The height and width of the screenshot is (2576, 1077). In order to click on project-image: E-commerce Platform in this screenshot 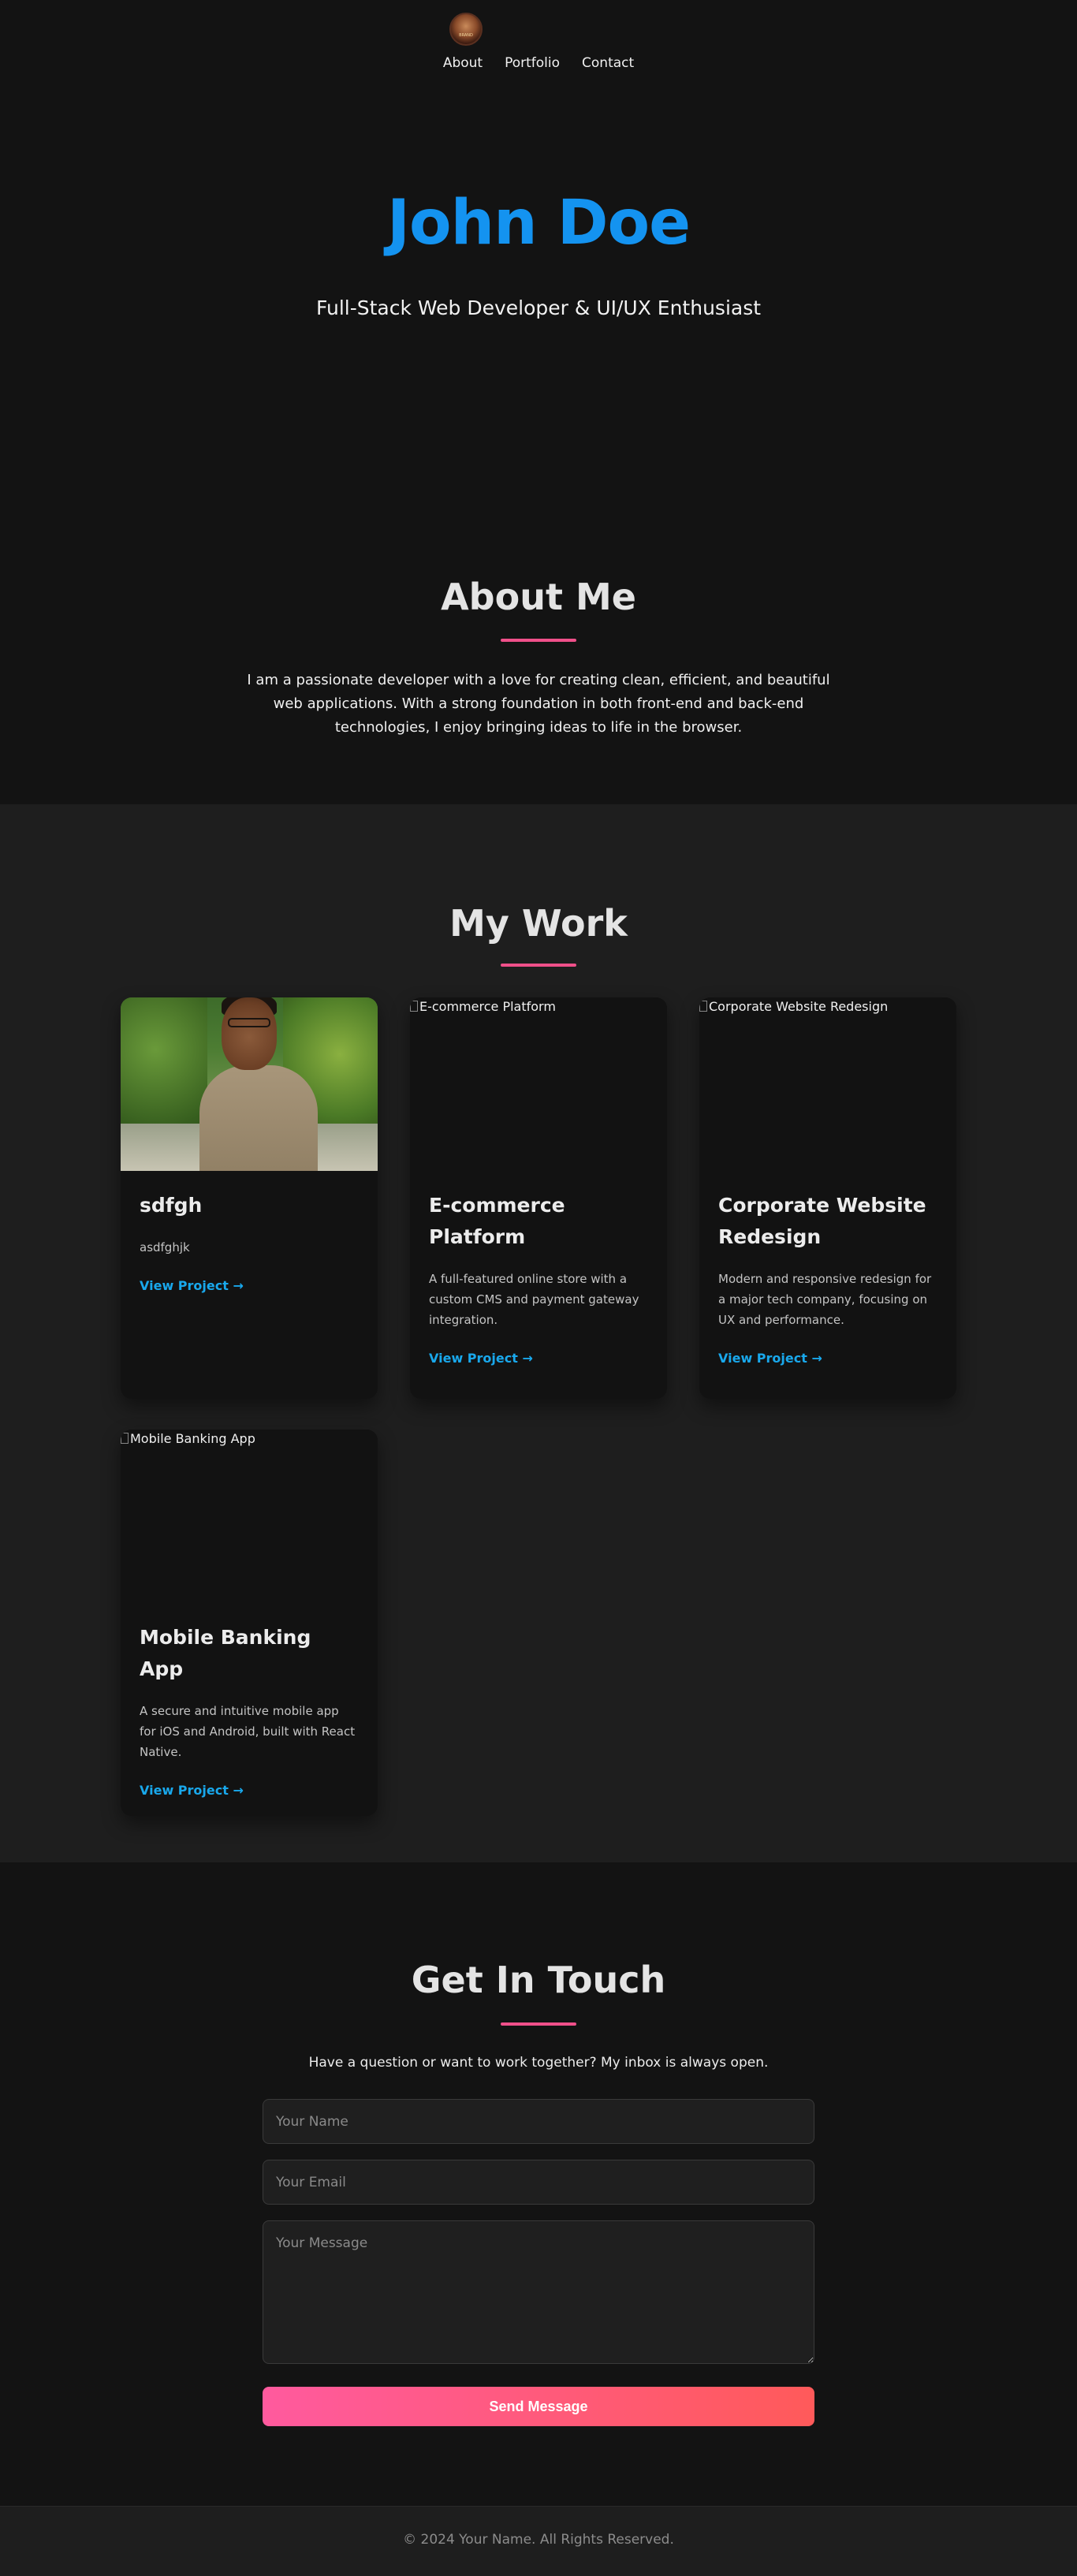, I will do `click(538, 1084)`.